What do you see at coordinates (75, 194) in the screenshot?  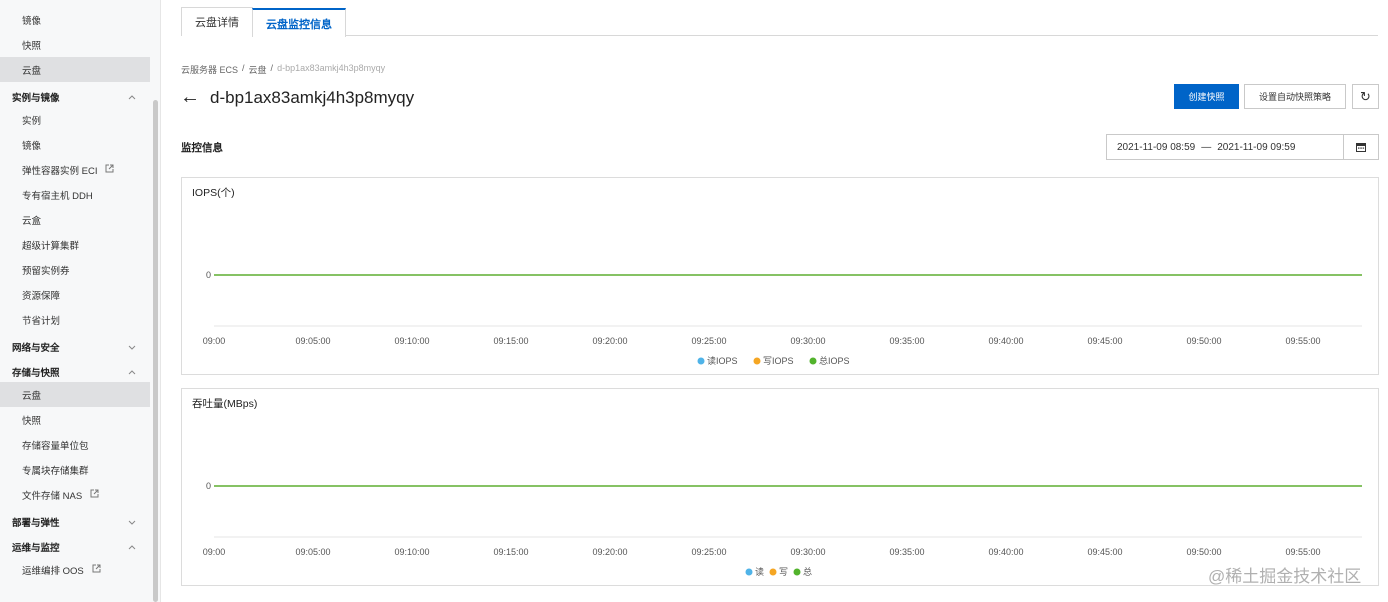 I see `sidebar-item: 专有宿主机 DDH` at bounding box center [75, 194].